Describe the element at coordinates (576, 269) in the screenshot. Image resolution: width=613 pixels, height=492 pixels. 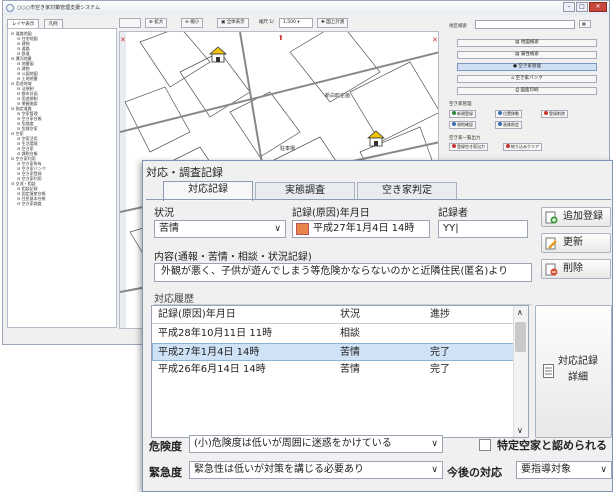
I see `delete-button: 削除` at that location.